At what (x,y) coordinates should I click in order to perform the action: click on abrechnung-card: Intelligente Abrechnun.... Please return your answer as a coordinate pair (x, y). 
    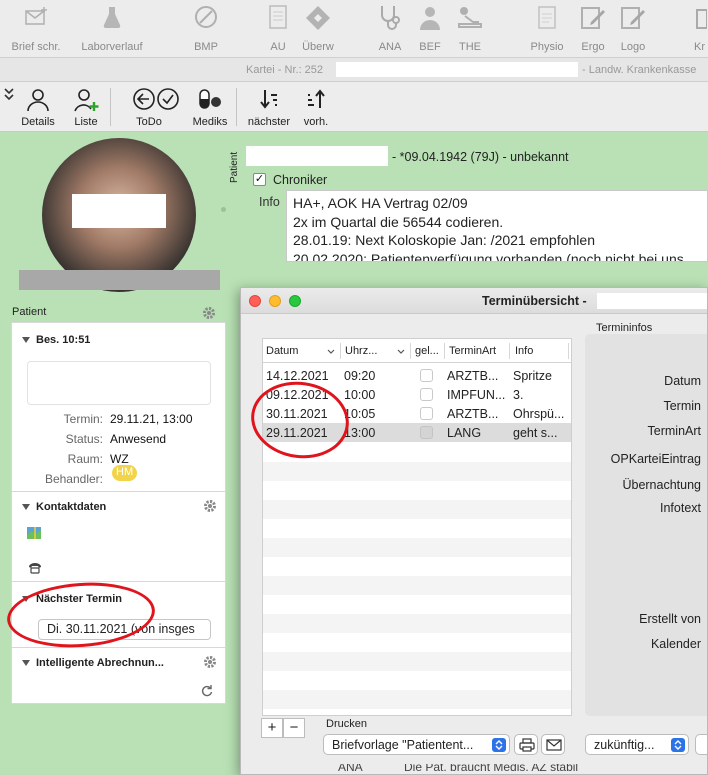
    Looking at the image, I should click on (118, 675).